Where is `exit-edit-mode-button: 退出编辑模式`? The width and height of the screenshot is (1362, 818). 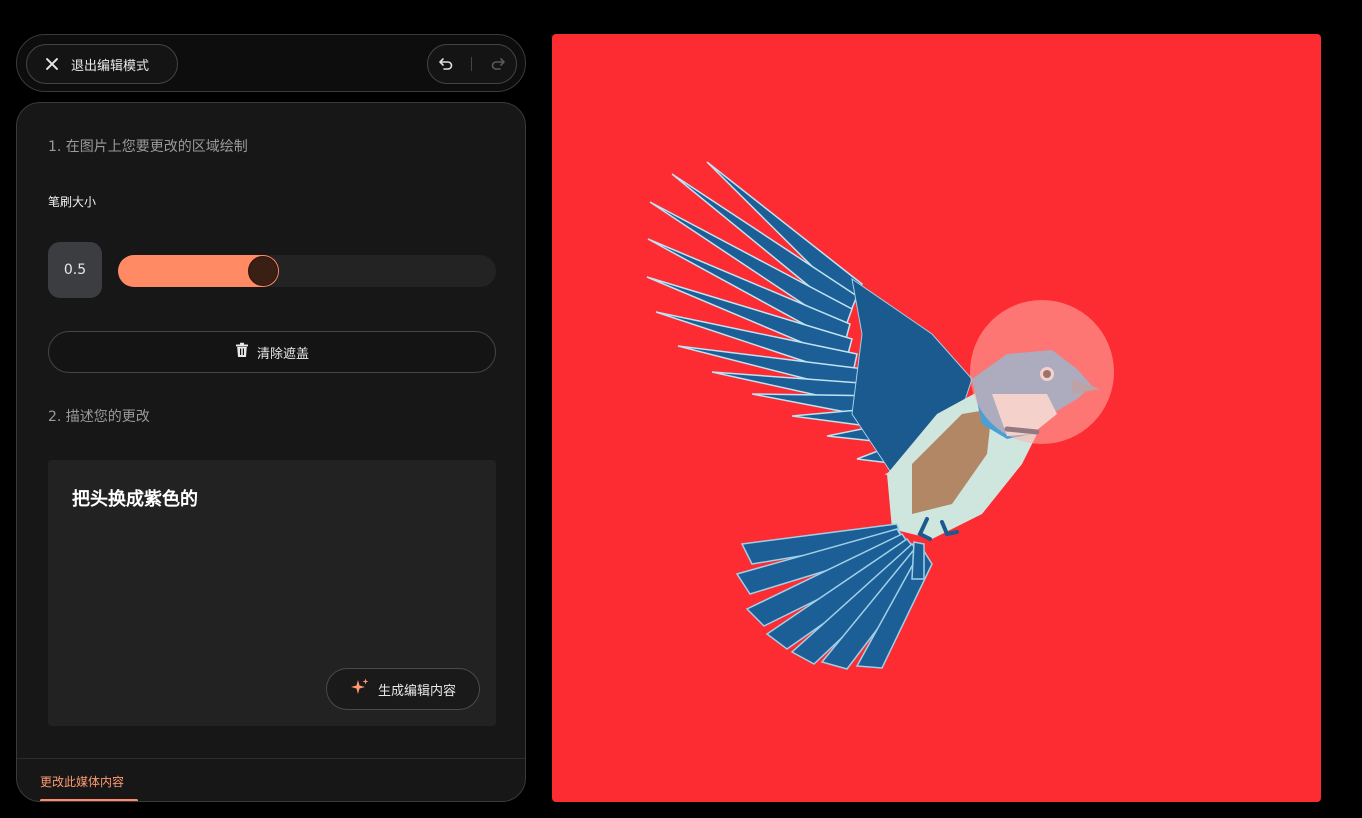
exit-edit-mode-button: 退出编辑模式 is located at coordinates (102, 64).